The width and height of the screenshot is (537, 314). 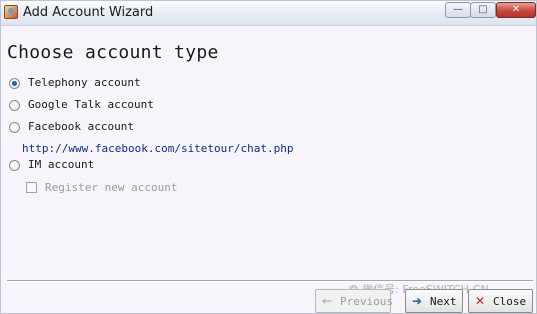 I want to click on window-title: Add Account Wizard, so click(x=88, y=12).